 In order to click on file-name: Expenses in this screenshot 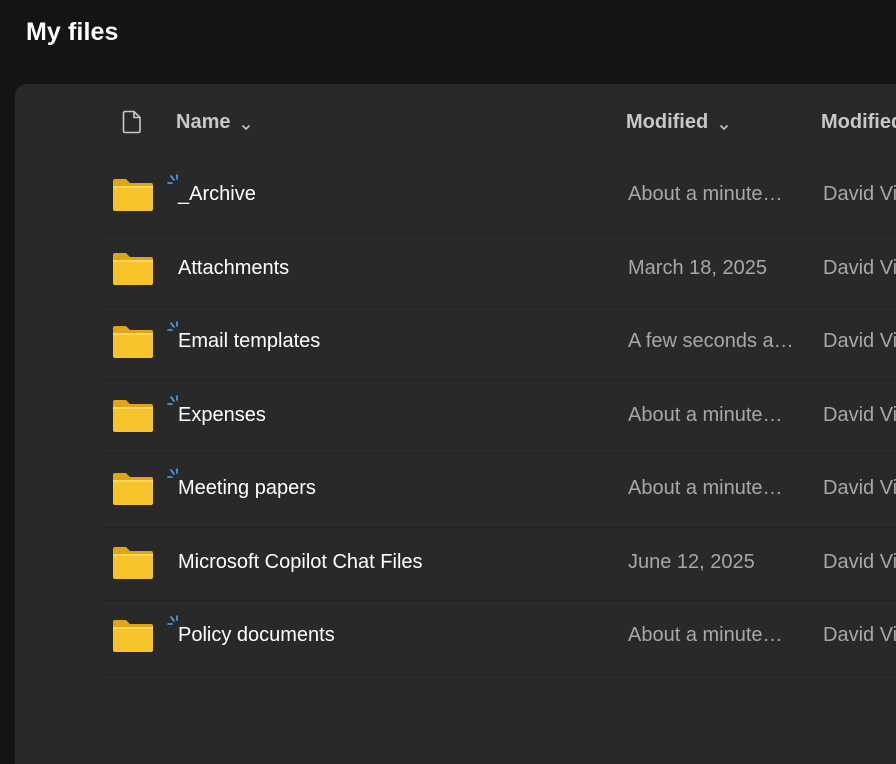, I will do `click(222, 415)`.